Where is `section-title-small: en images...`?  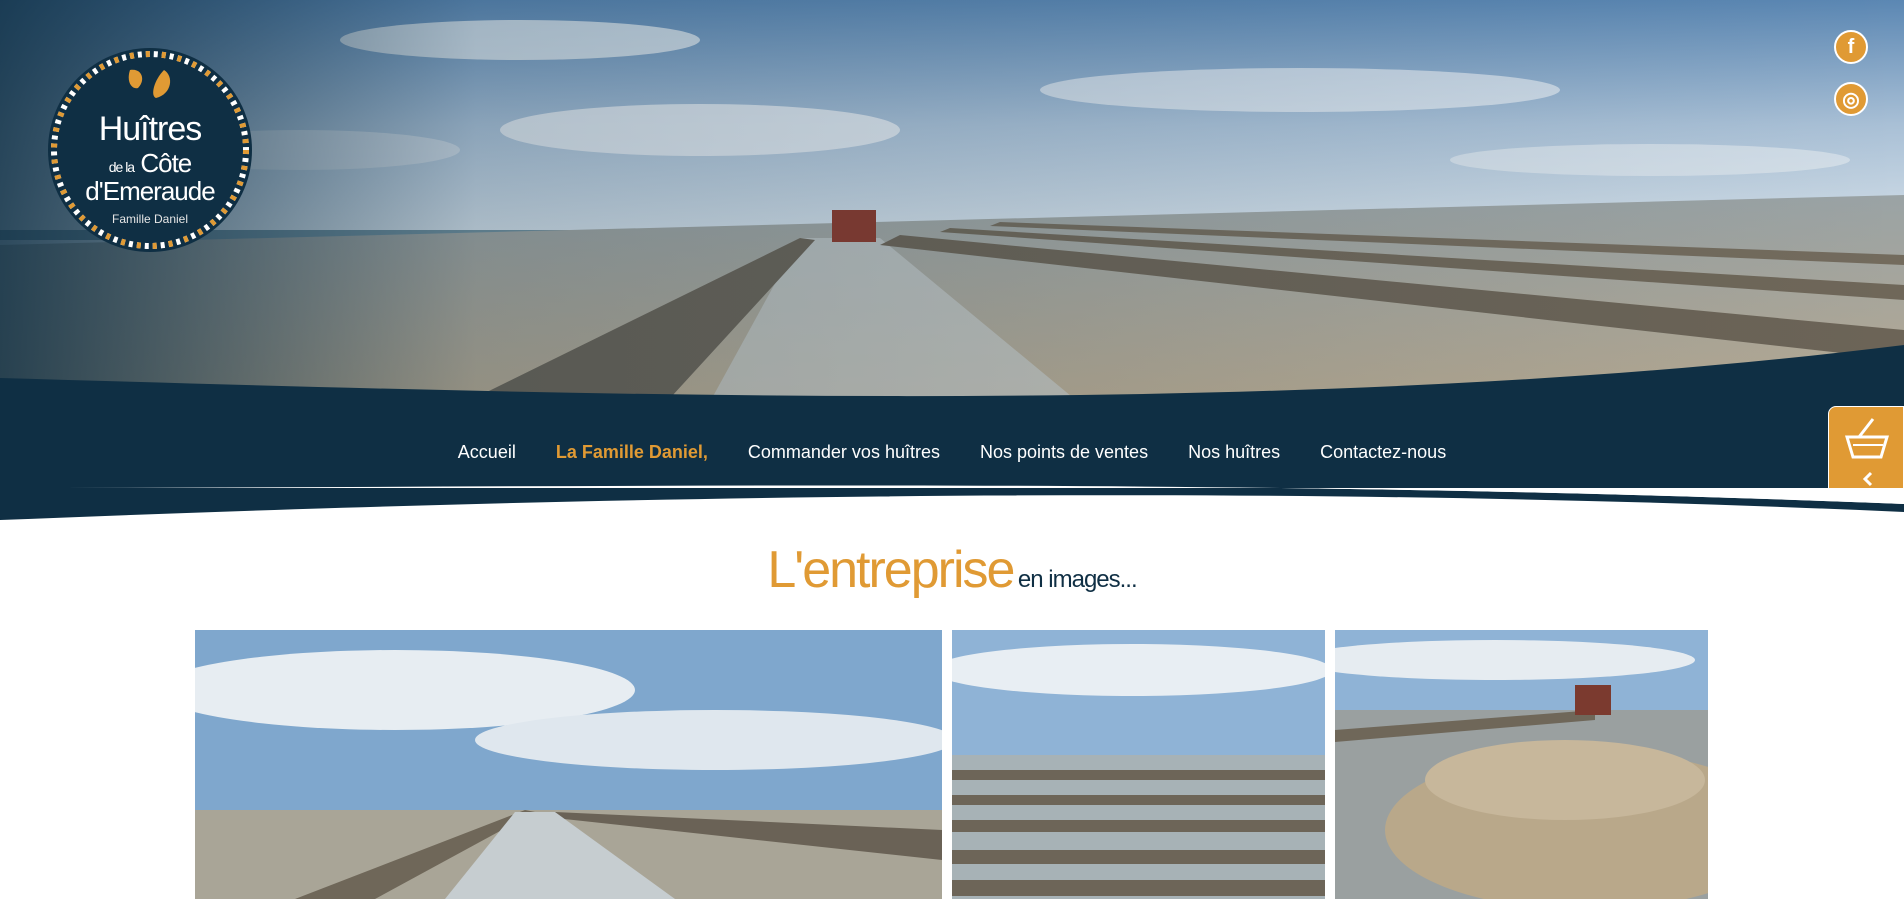 section-title-small: en images... is located at coordinates (1077, 579).